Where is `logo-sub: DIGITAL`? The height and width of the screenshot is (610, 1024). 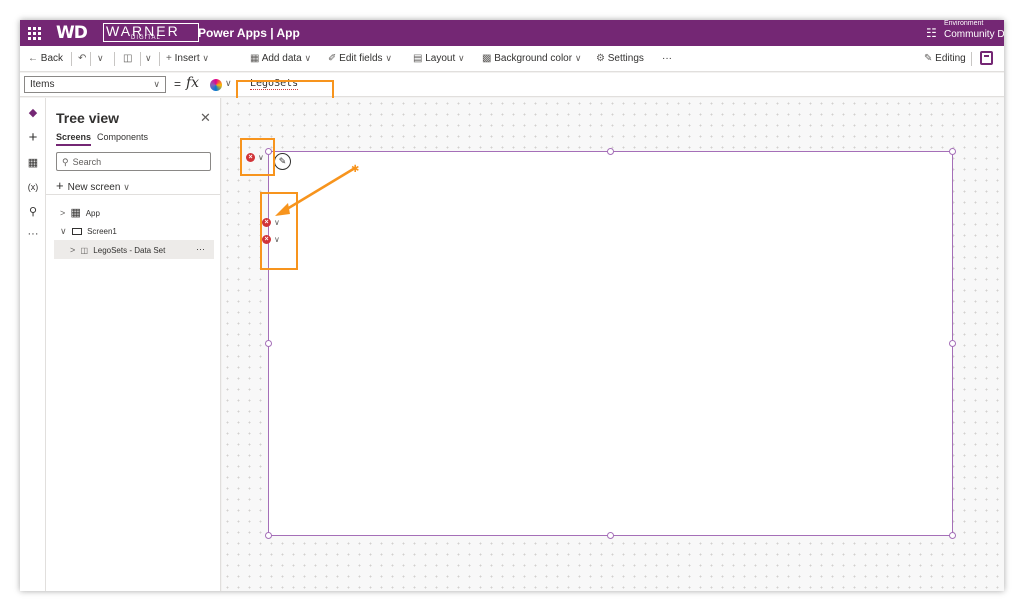 logo-sub: DIGITAL is located at coordinates (146, 38).